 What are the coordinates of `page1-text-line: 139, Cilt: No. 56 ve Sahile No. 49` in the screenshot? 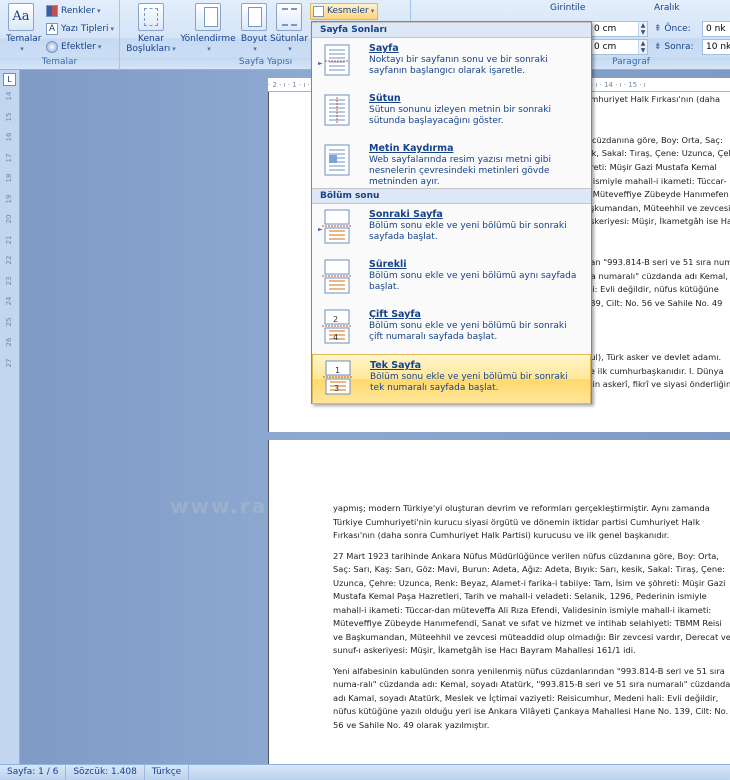 It's located at (654, 302).